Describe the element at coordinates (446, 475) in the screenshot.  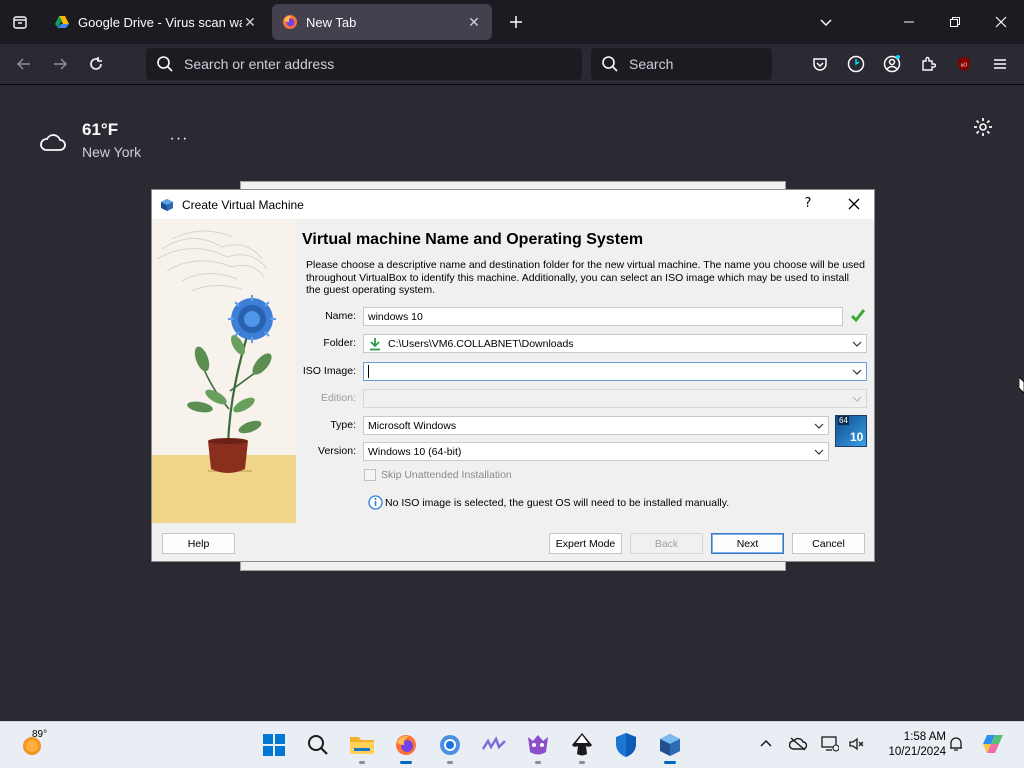
I see `skip-unattended-label: Skip Unattended Installation` at that location.